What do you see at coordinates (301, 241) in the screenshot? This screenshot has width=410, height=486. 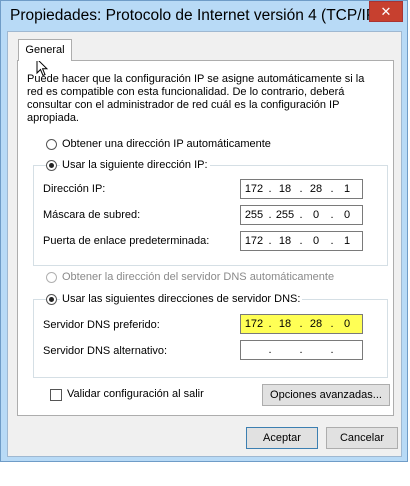 I see `gateway-input: 172 . 18 . 0 . 1` at bounding box center [301, 241].